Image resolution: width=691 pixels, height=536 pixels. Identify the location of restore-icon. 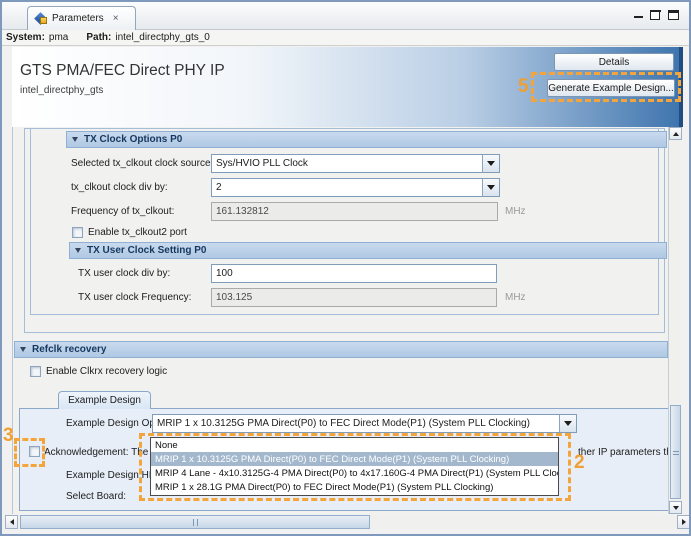
(655, 15).